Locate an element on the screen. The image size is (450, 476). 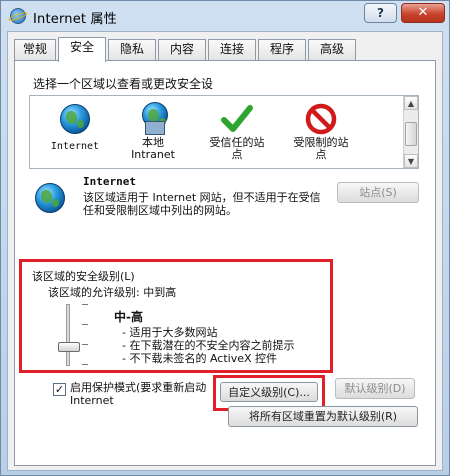
zone-label: 受限制的站 点 is located at coordinates (321, 148).